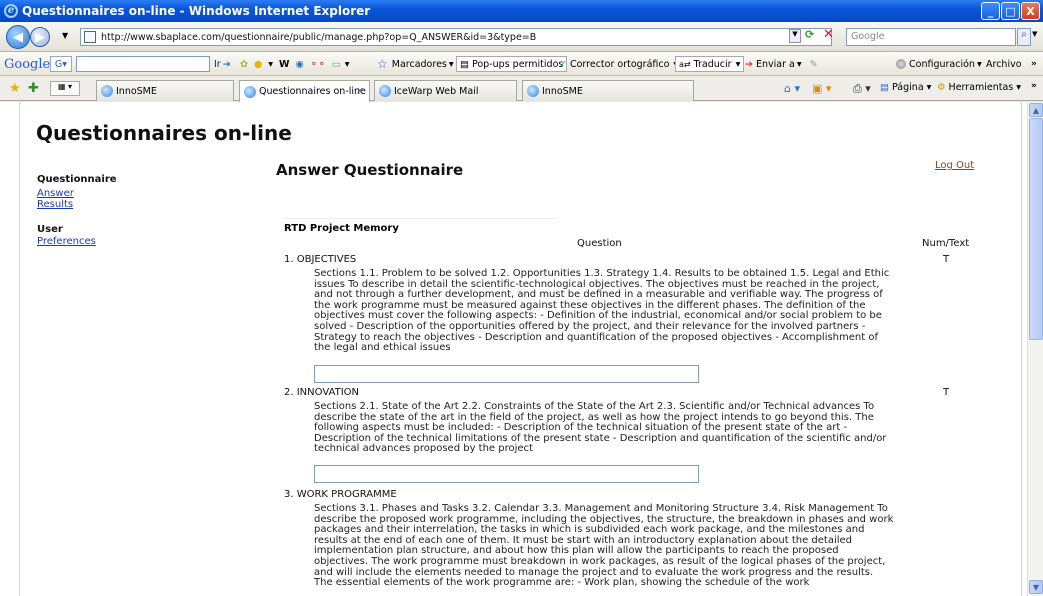 Image resolution: width=1043 pixels, height=596 pixels. I want to click on google-logo: Google, so click(27, 64).